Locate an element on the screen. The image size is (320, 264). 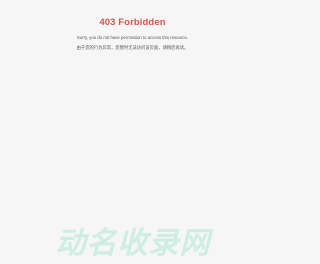
site-watermark-logo: 动名收录网 is located at coordinates (132, 243).